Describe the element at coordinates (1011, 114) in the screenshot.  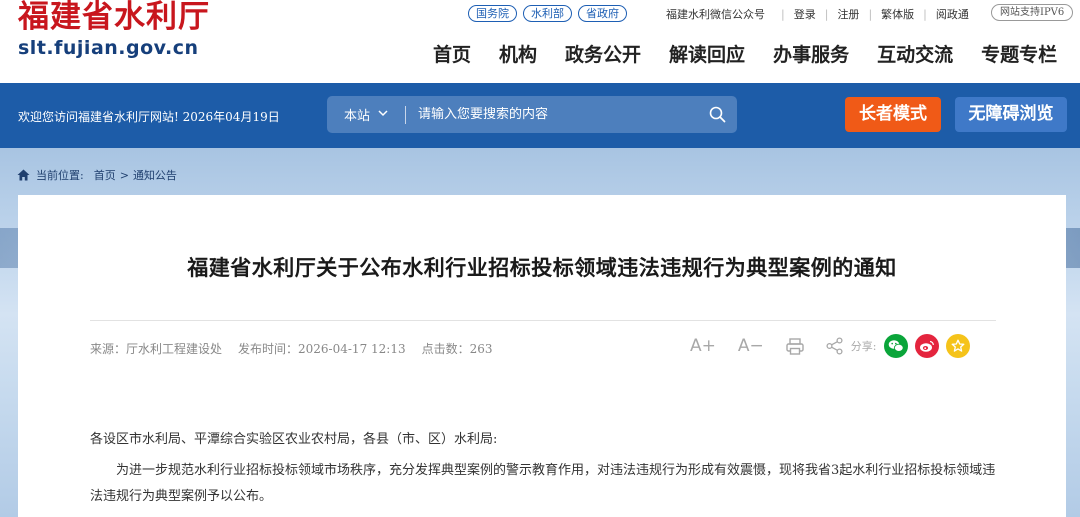
I see `accessible-browse-button: 无障碍浏览` at that location.